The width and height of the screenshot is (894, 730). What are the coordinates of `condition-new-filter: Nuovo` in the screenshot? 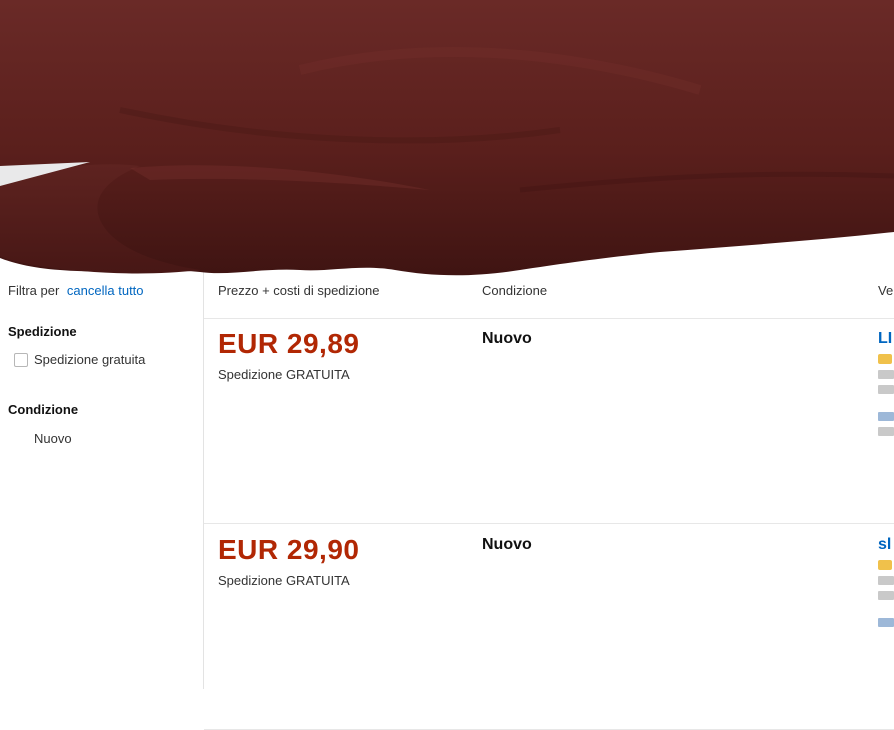 It's located at (43, 438).